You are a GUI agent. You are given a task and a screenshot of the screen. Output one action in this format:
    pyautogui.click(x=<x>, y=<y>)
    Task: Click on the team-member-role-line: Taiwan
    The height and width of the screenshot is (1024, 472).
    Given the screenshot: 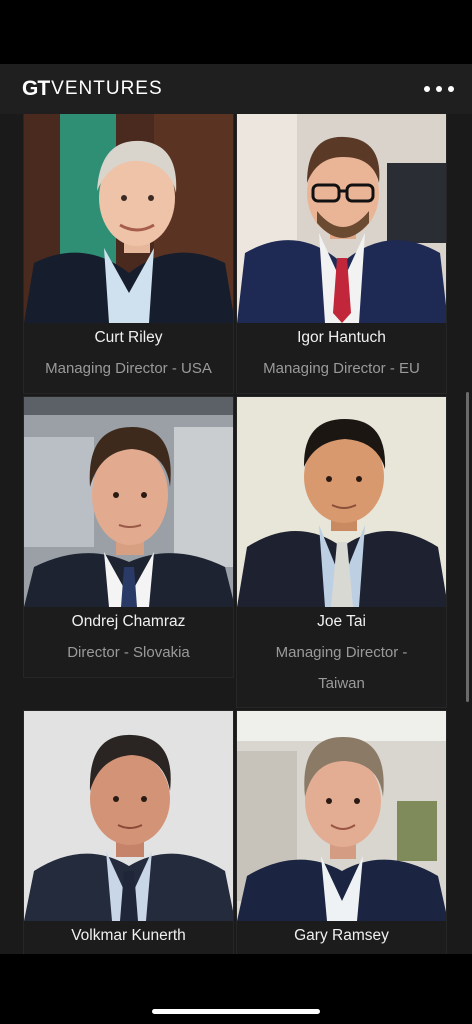 What is the action you would take?
    pyautogui.click(x=341, y=683)
    